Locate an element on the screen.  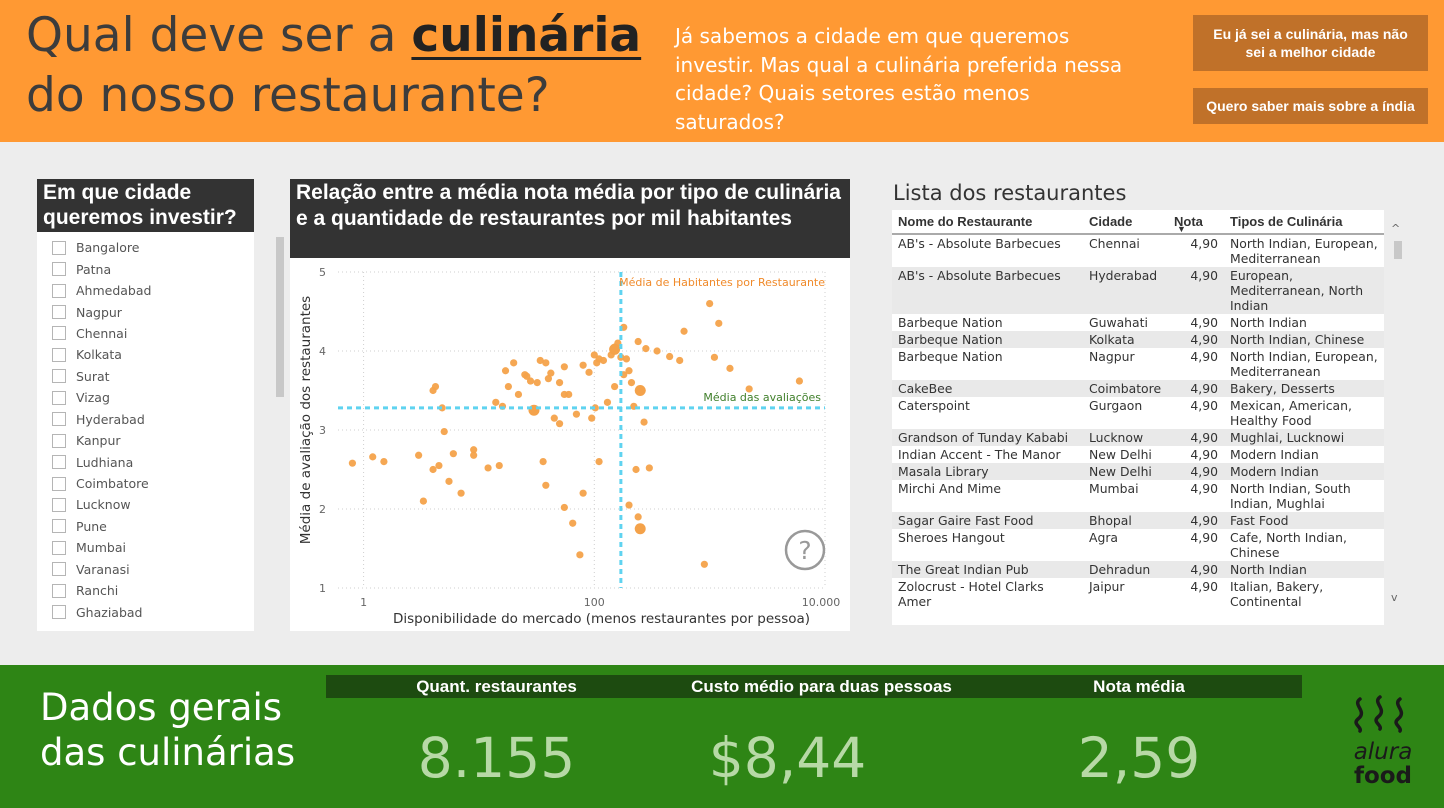
city-option: Varanasi is located at coordinates (142, 569).